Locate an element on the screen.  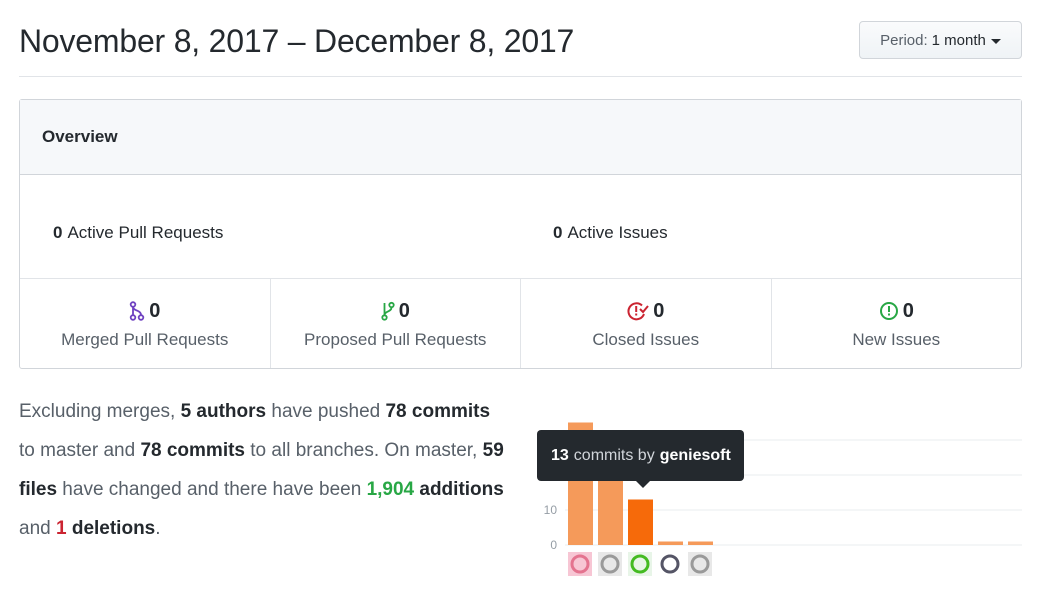
merged-pull-requests-stat: 0 Merged Pull Requests is located at coordinates (145, 323).